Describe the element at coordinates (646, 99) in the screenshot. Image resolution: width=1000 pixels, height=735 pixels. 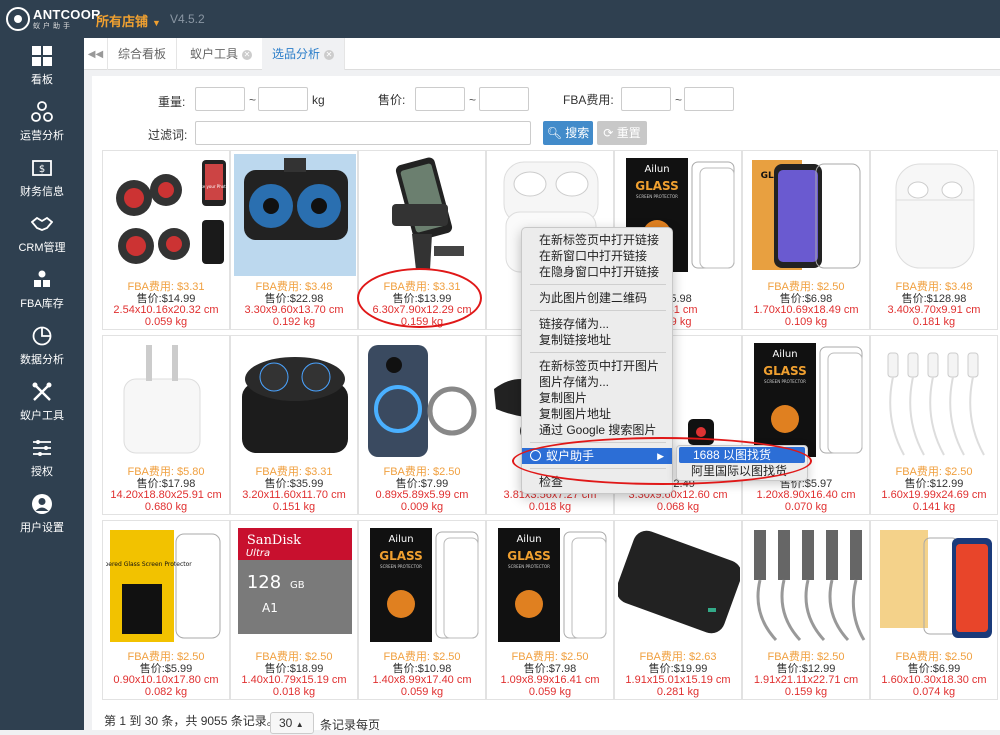
I see `fba-min-input` at that location.